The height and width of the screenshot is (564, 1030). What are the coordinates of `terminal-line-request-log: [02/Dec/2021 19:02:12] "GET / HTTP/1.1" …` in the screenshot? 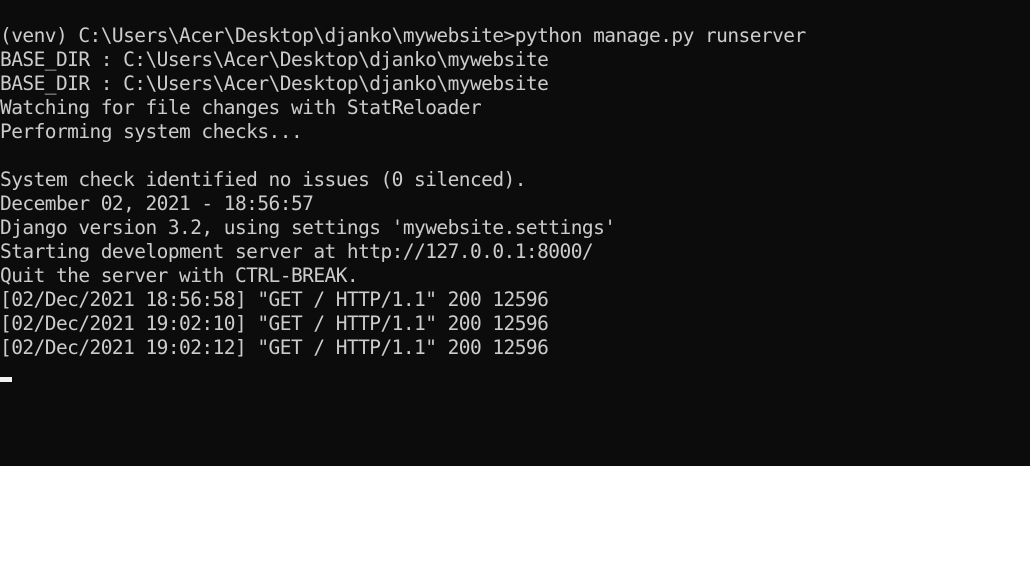 It's located at (274, 347).